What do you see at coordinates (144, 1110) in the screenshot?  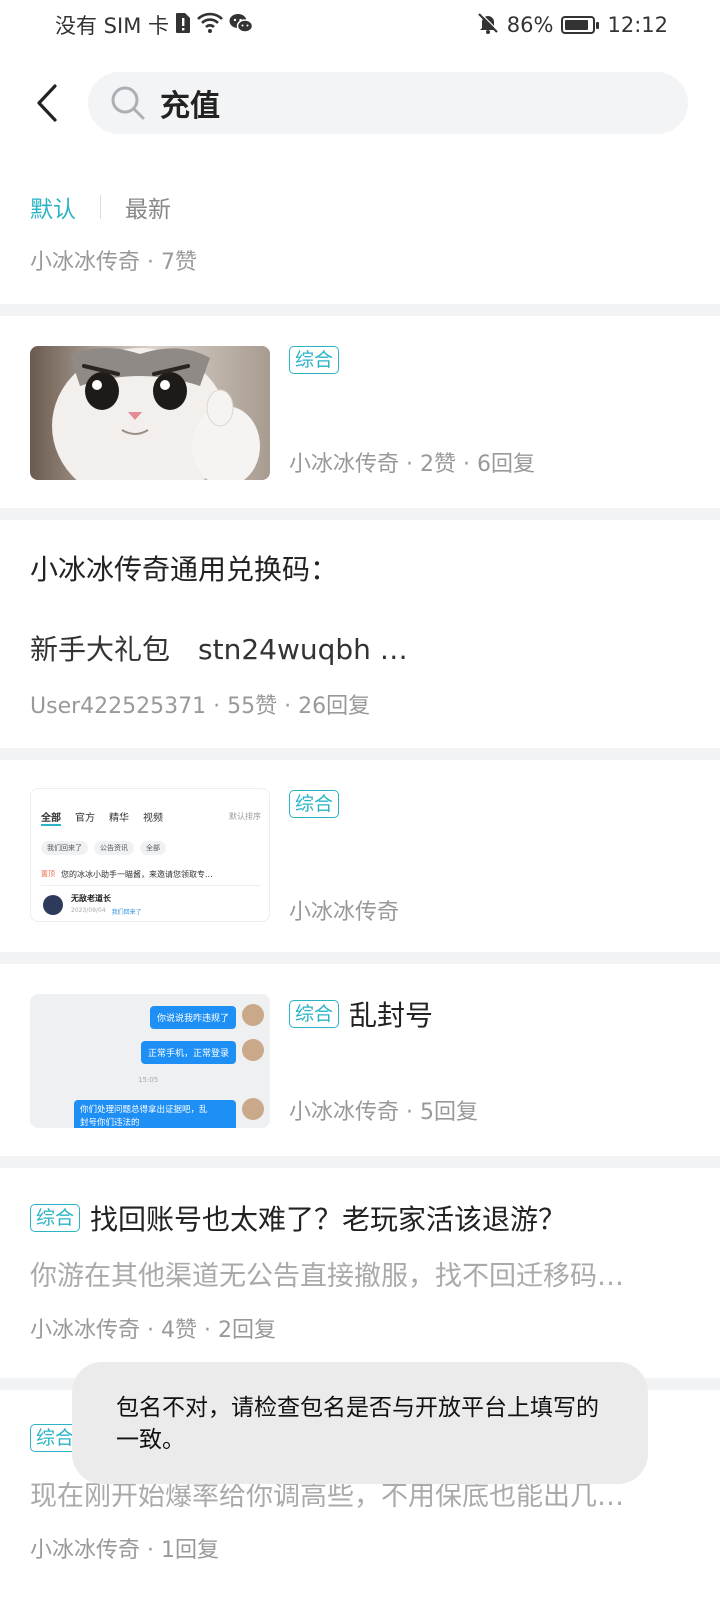 I see `chat-bubble-line: 你们处理问题总得拿出证据吧，乱` at bounding box center [144, 1110].